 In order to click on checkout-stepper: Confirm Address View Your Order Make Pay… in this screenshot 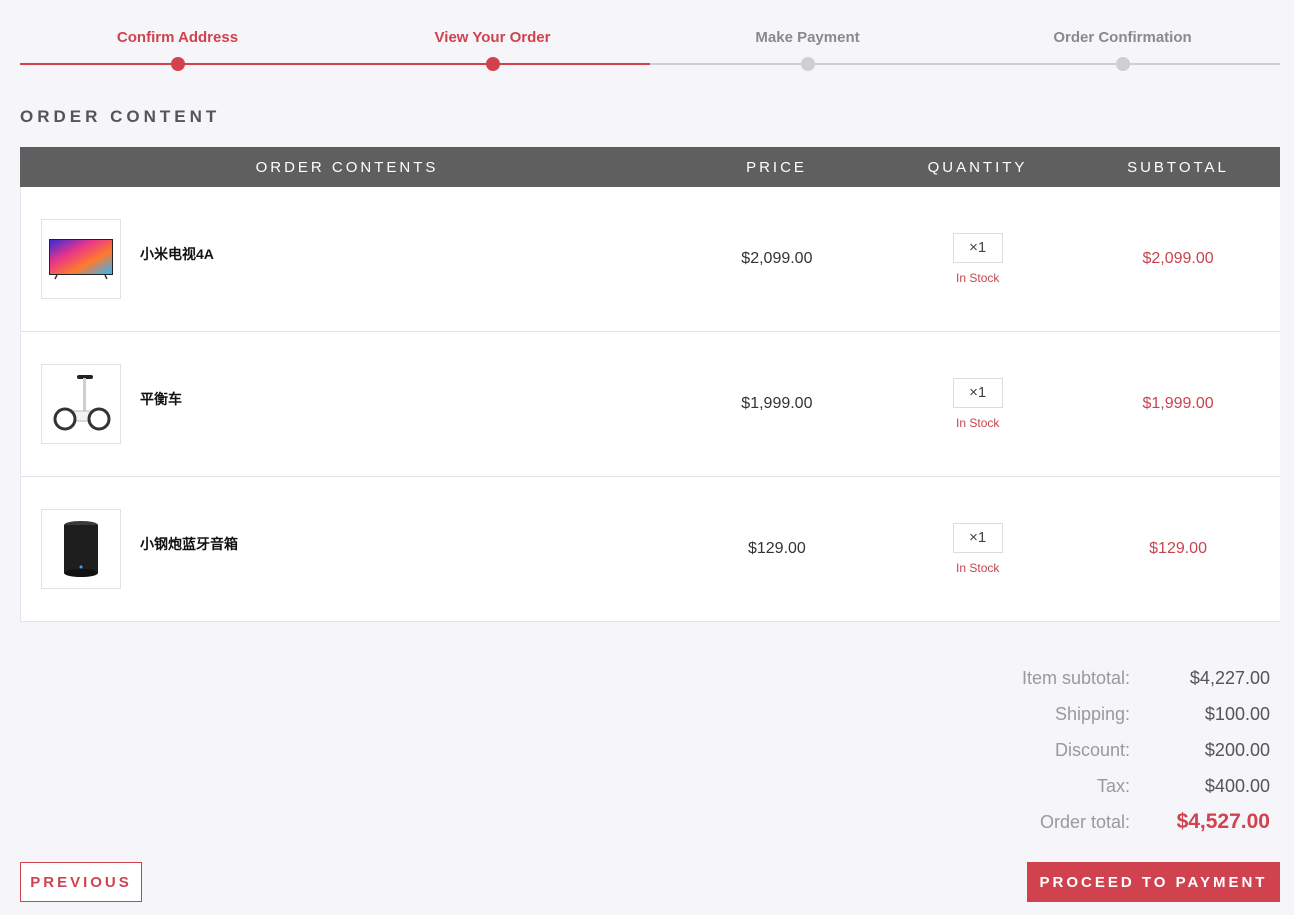, I will do `click(650, 40)`.